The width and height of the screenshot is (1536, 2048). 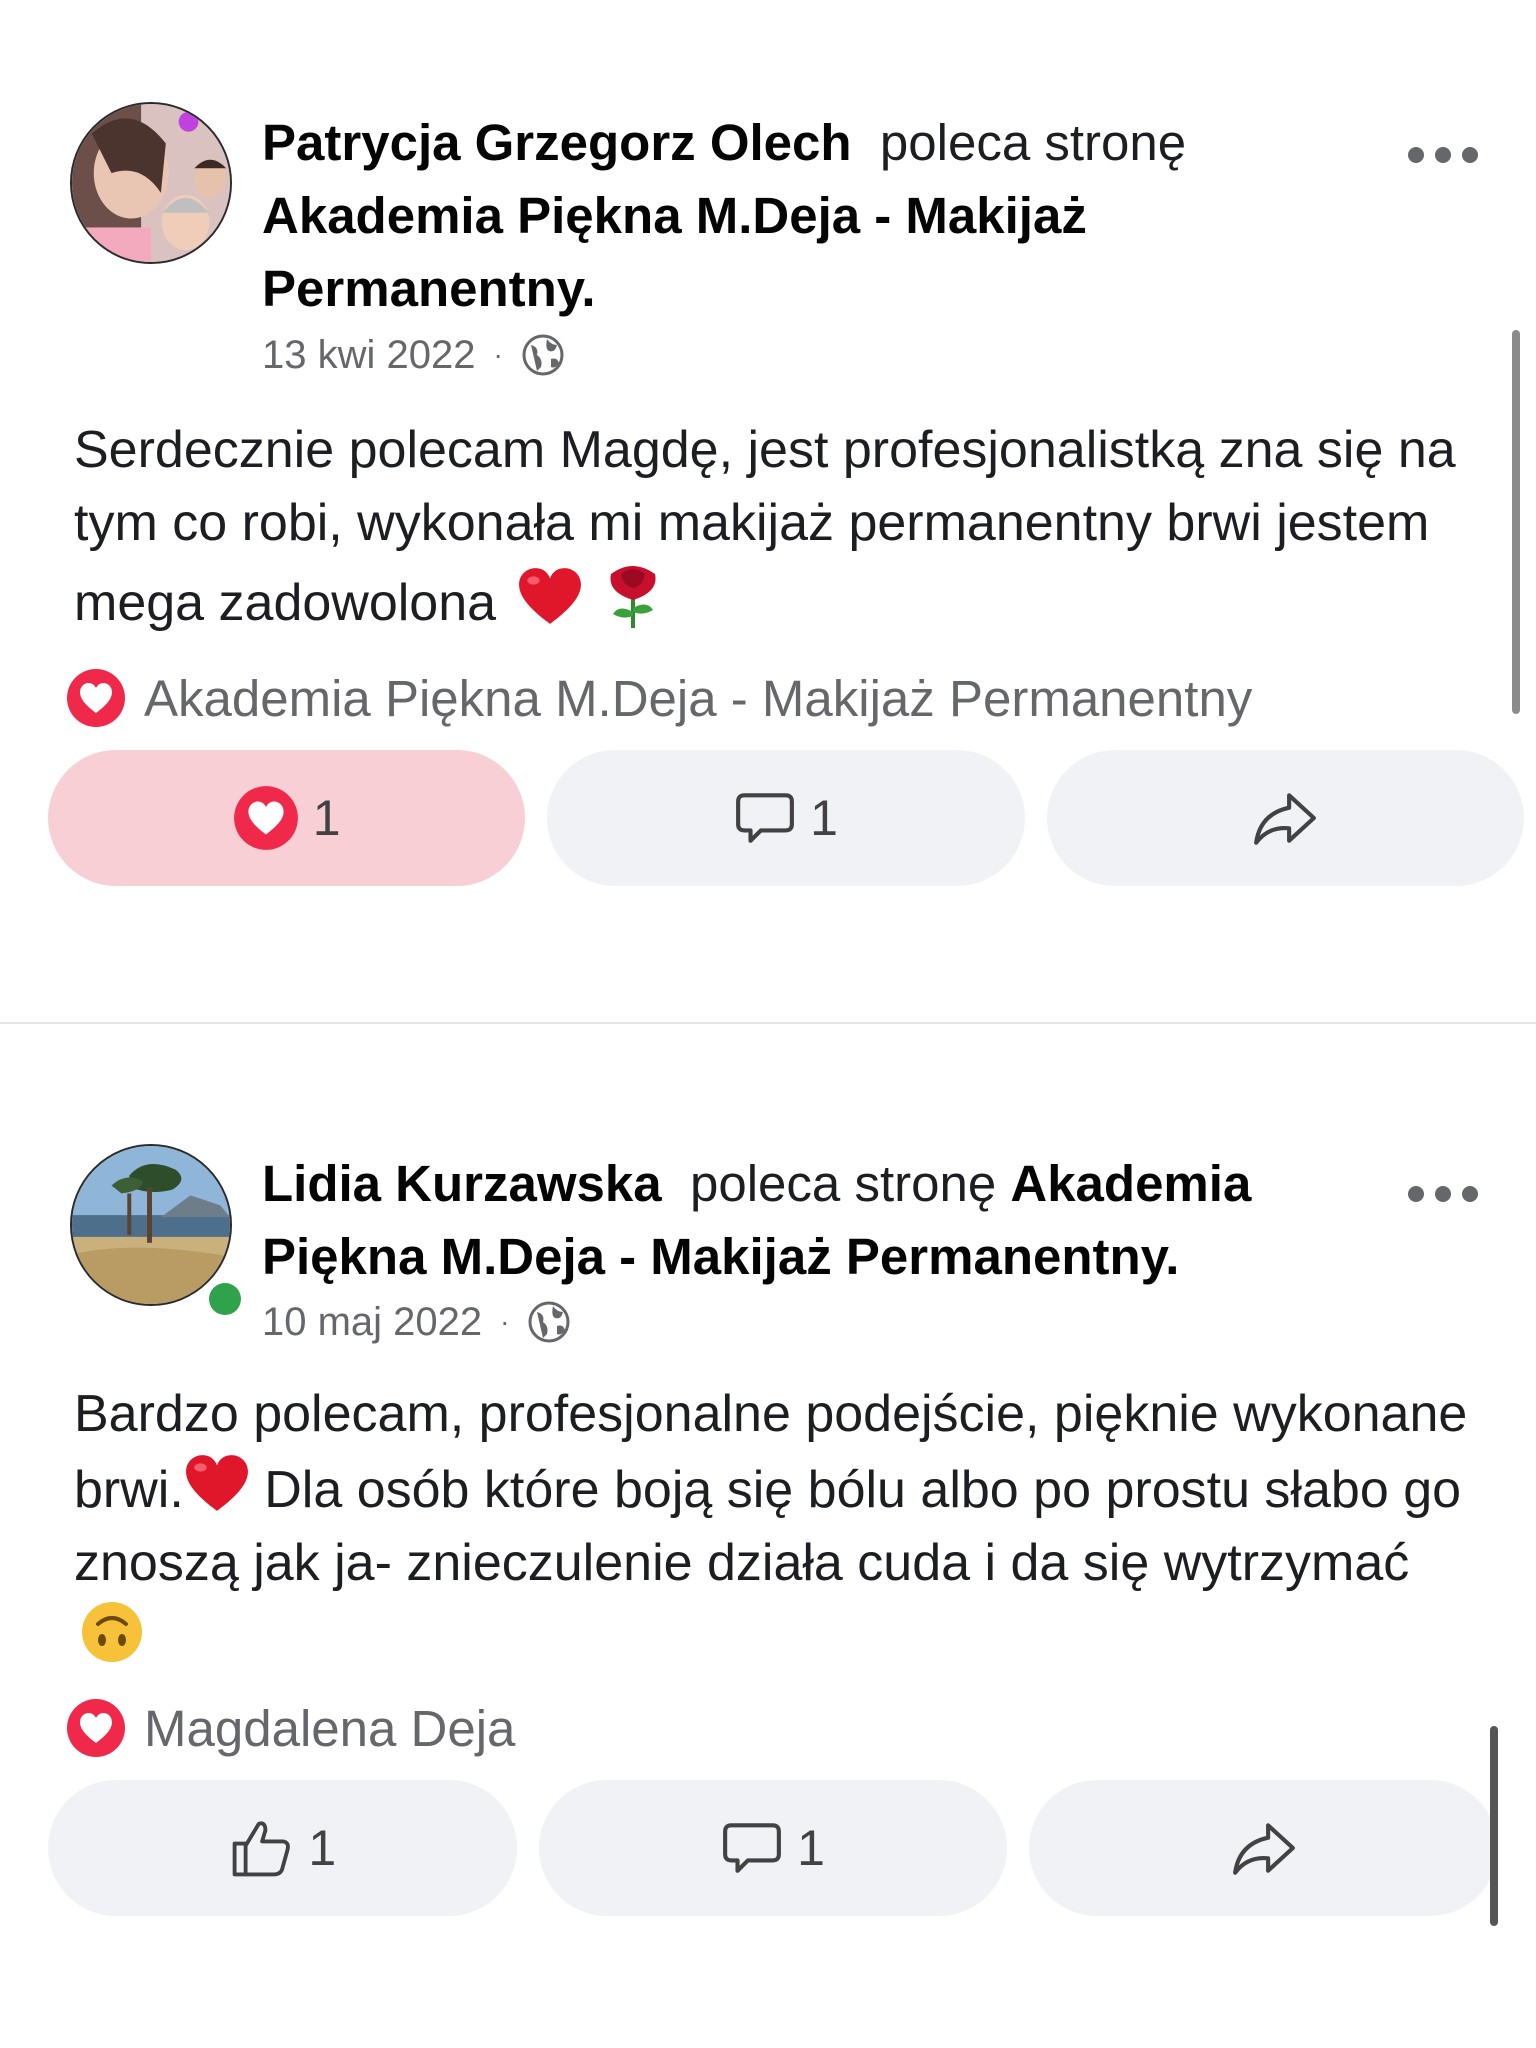 What do you see at coordinates (557, 142) in the screenshot?
I see `author-name: Patrycja Grzegorz Olech` at bounding box center [557, 142].